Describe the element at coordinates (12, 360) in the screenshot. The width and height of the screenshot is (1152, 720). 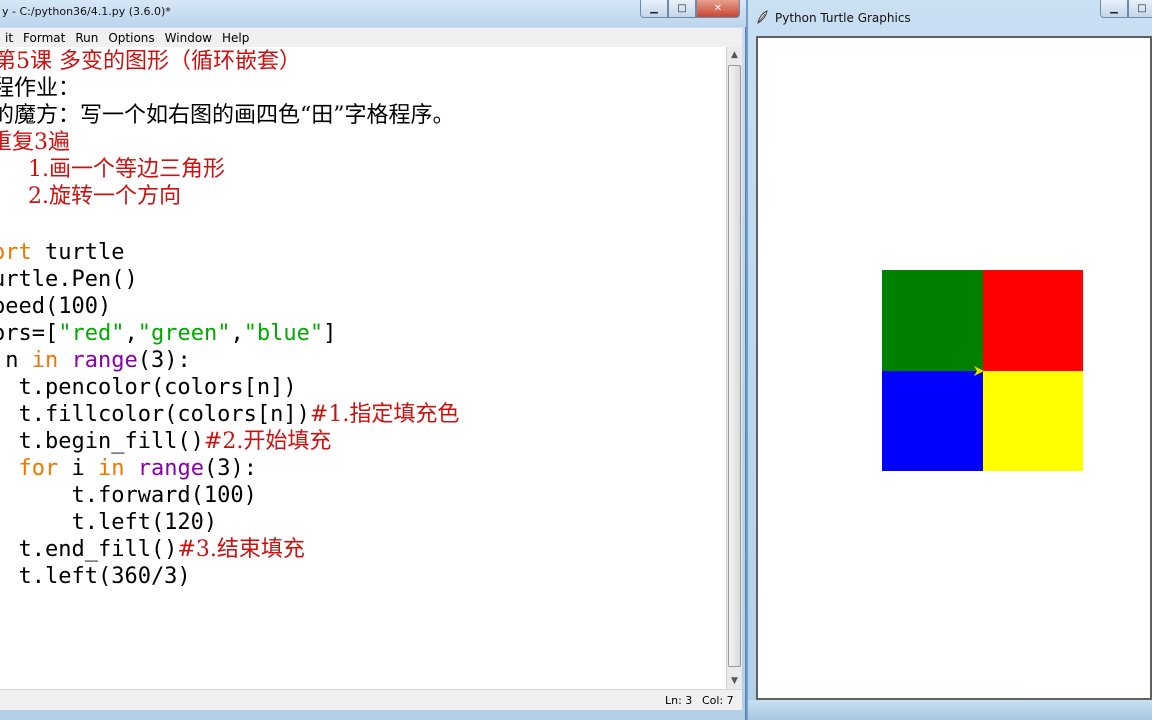
I see `code-text: n` at that location.